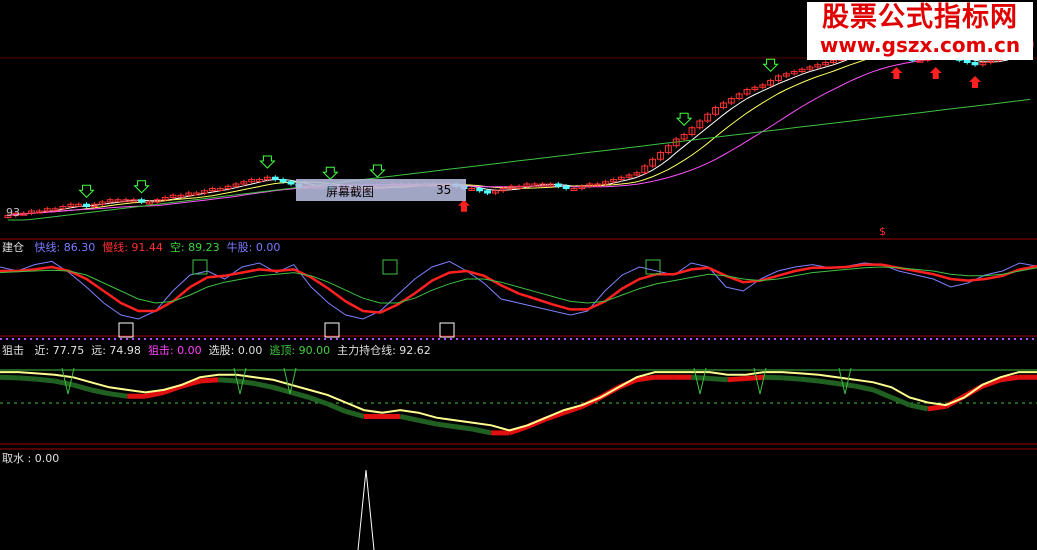  I want to click on panel2-field-label: 选股:, so click(221, 350).